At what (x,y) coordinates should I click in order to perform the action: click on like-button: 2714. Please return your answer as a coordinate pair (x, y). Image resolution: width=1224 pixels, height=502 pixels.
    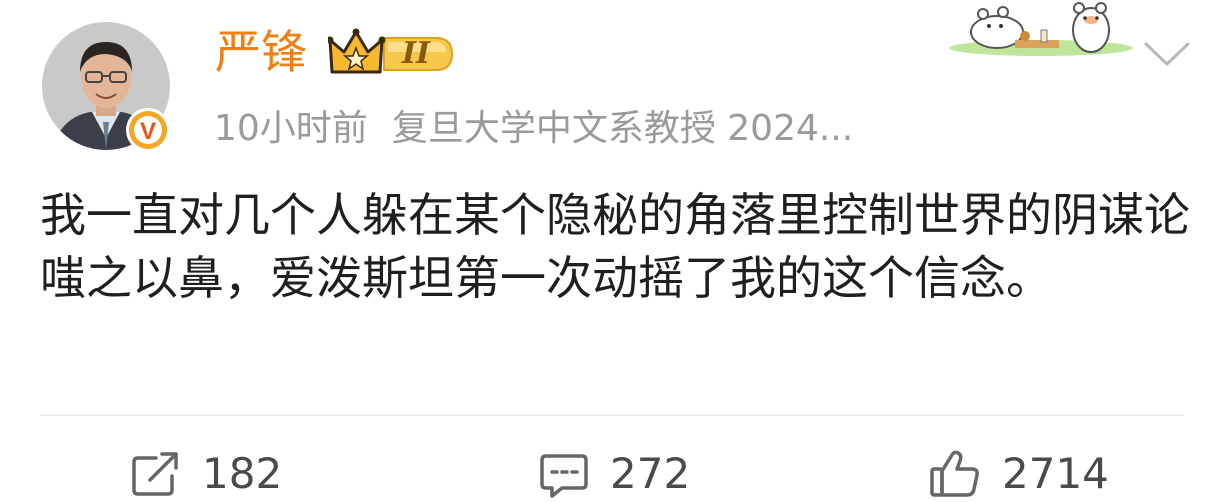
    Looking at the image, I should click on (1018, 474).